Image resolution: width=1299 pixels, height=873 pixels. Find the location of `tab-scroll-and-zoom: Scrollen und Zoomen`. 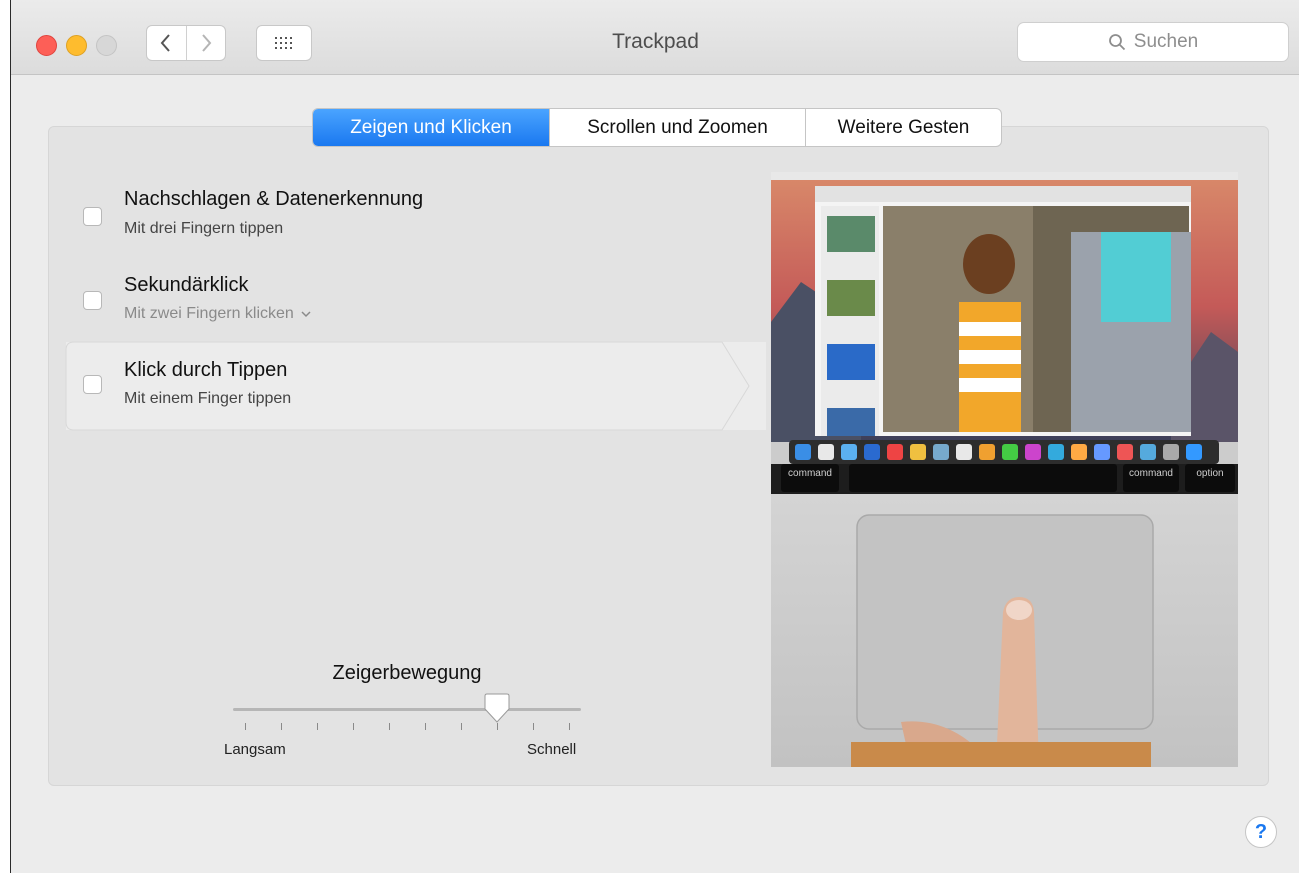

tab-scroll-and-zoom: Scrollen und Zoomen is located at coordinates (677, 127).